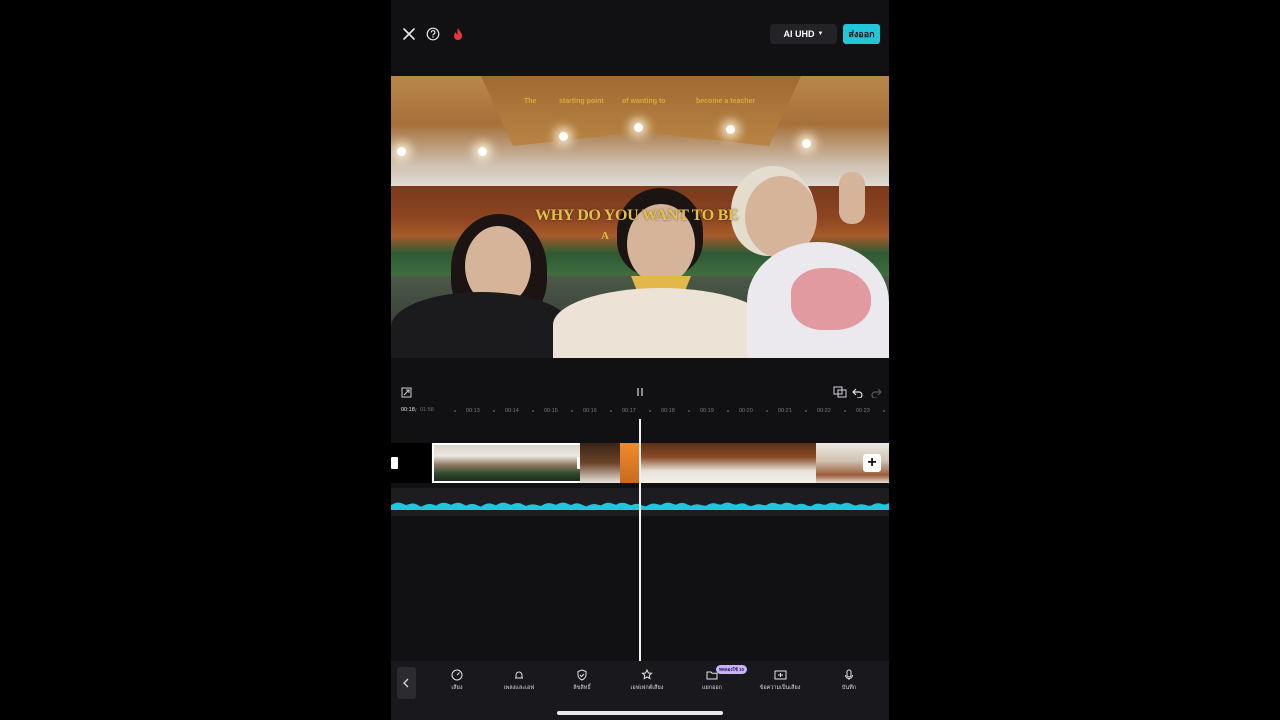 This screenshot has height=720, width=1280. I want to click on tool-text-to-speech: ข้อความเป็นเสียง, so click(780, 680).